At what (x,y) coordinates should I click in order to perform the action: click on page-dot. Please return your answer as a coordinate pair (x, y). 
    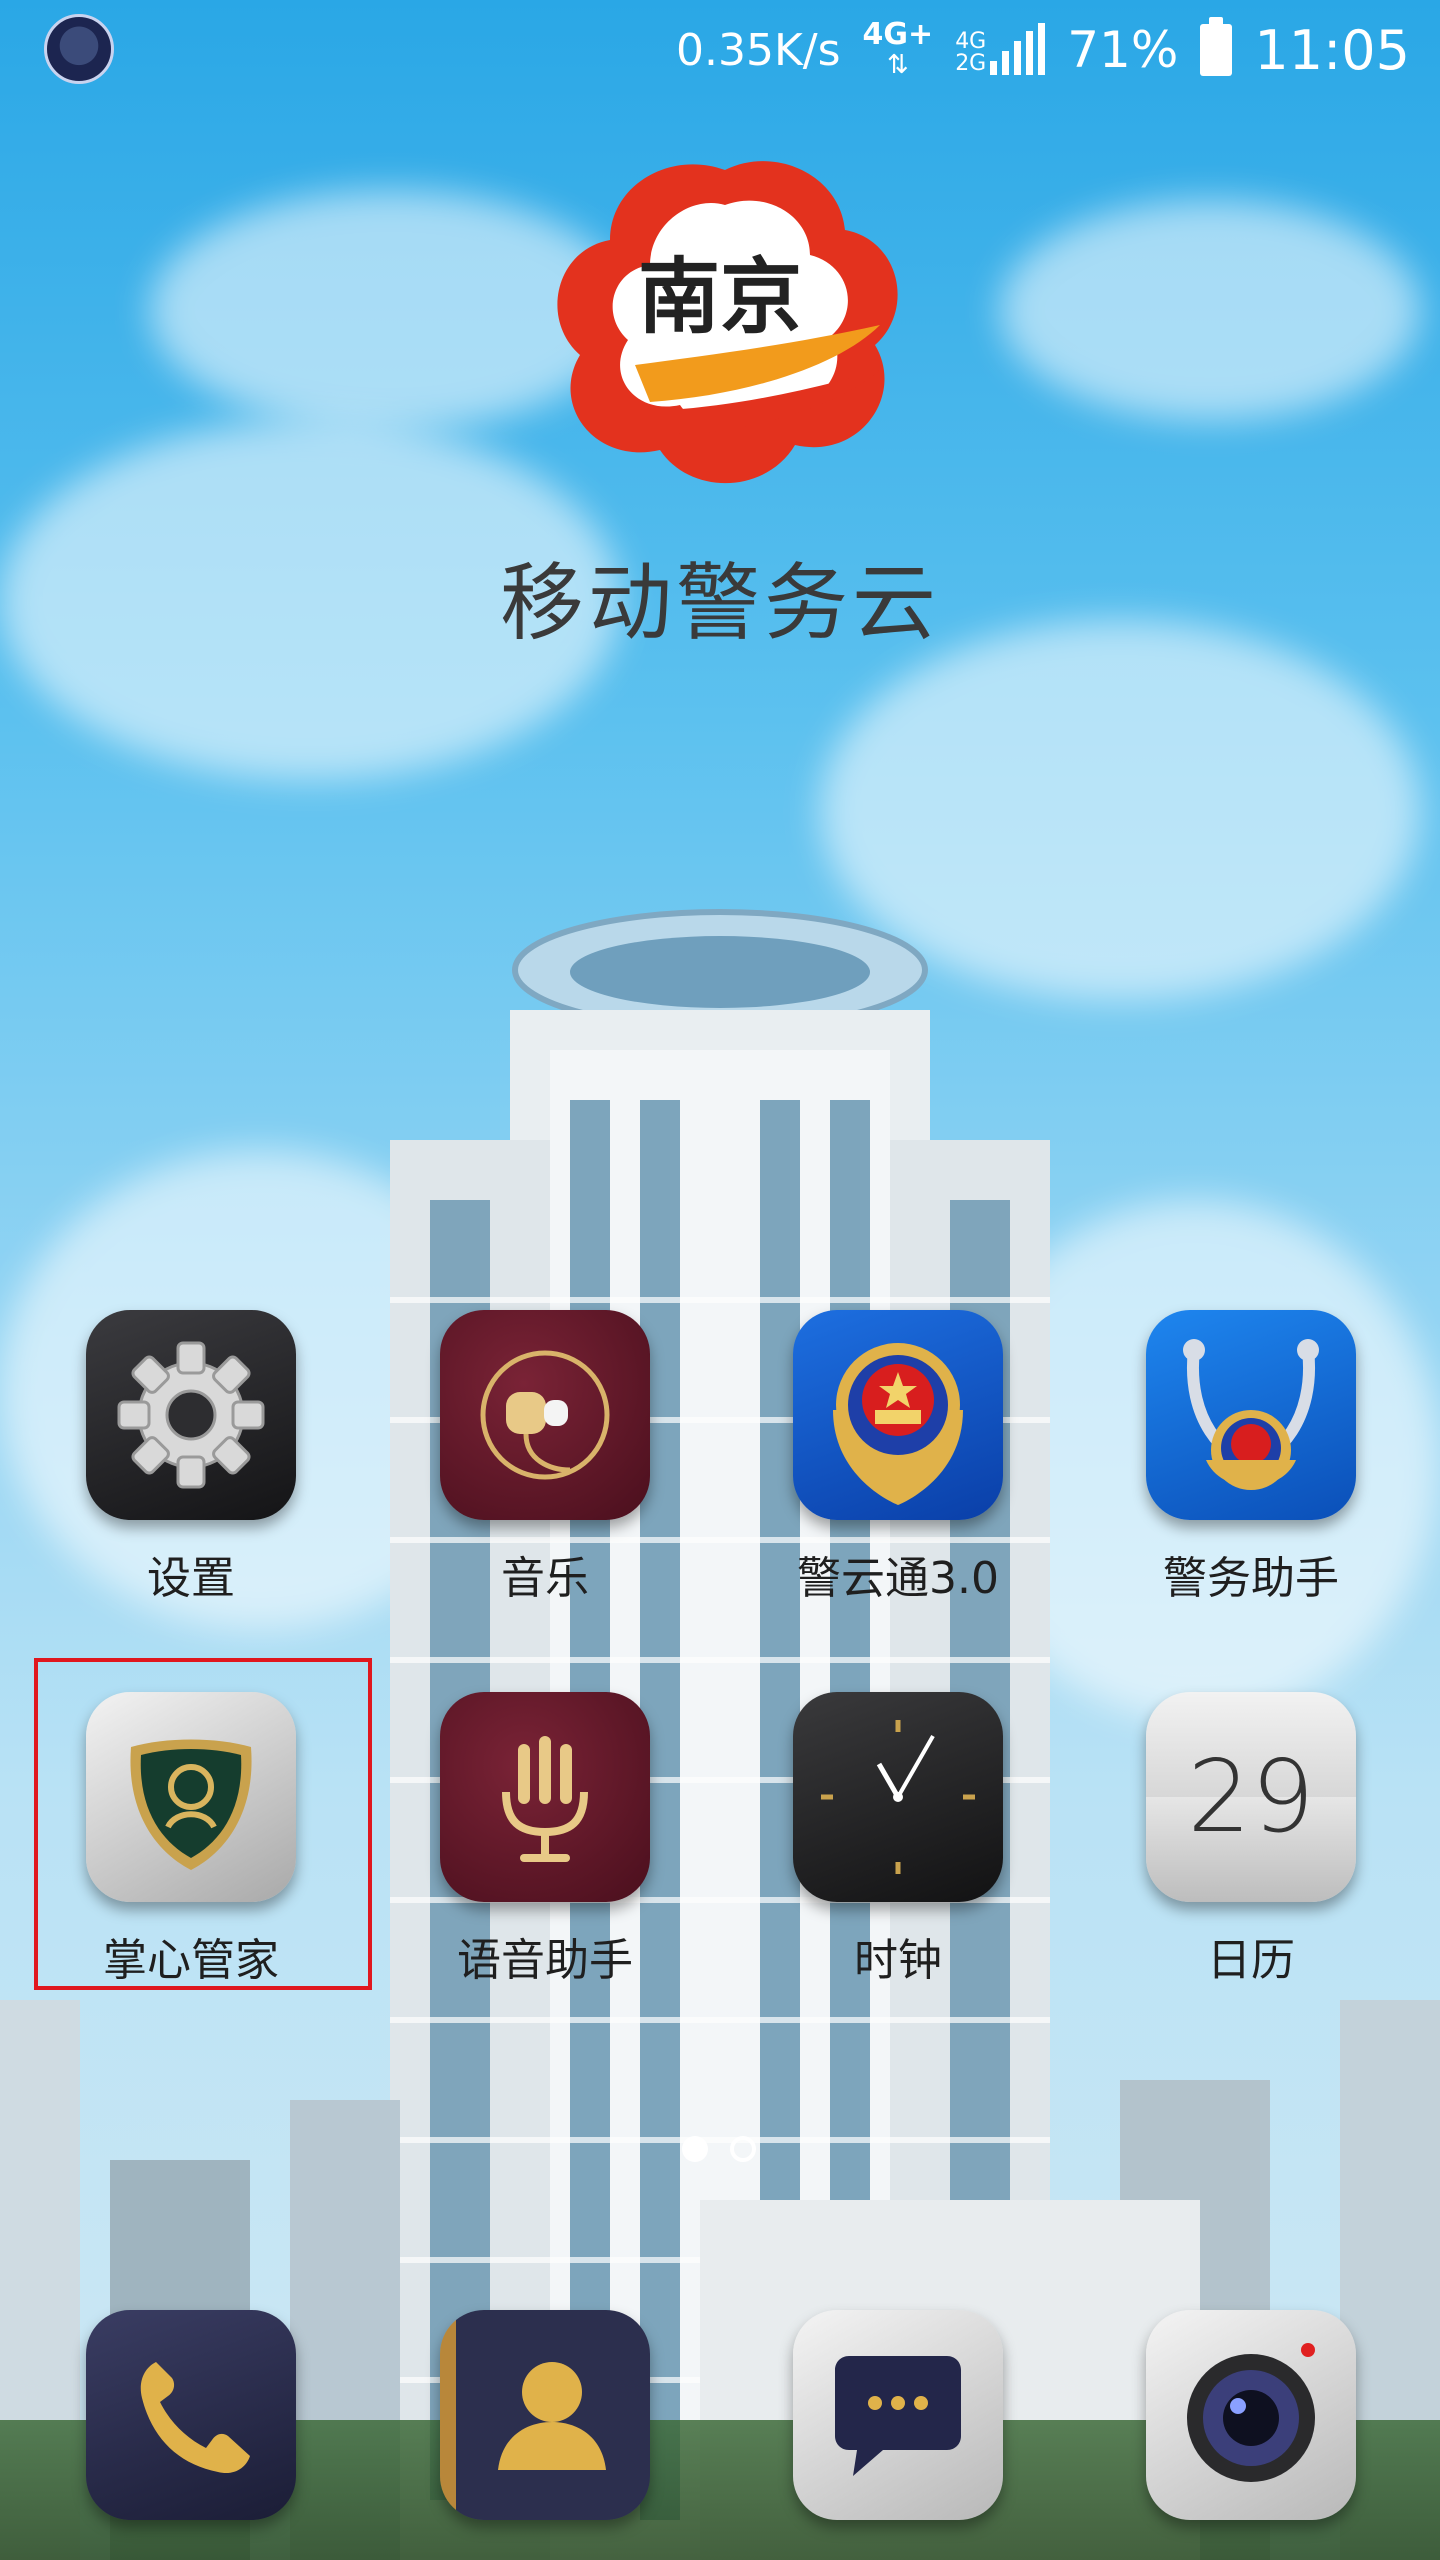
    Looking at the image, I should click on (743, 2149).